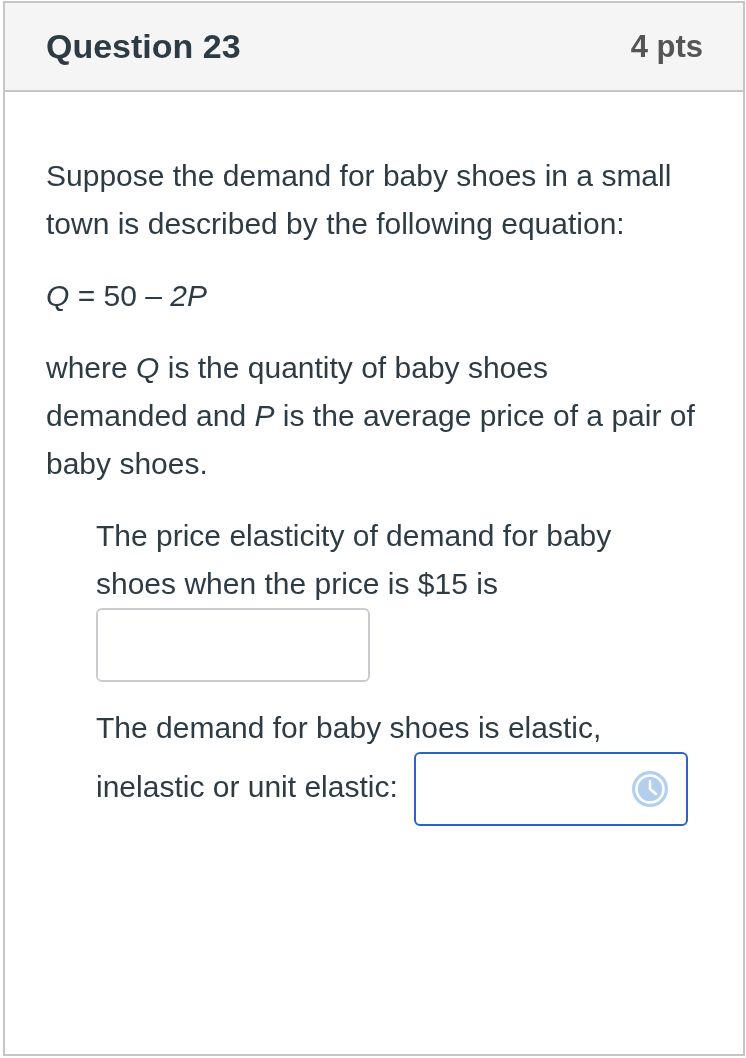 This screenshot has height=1058, width=746. Describe the element at coordinates (649, 789) in the screenshot. I see `clock-icon` at that location.